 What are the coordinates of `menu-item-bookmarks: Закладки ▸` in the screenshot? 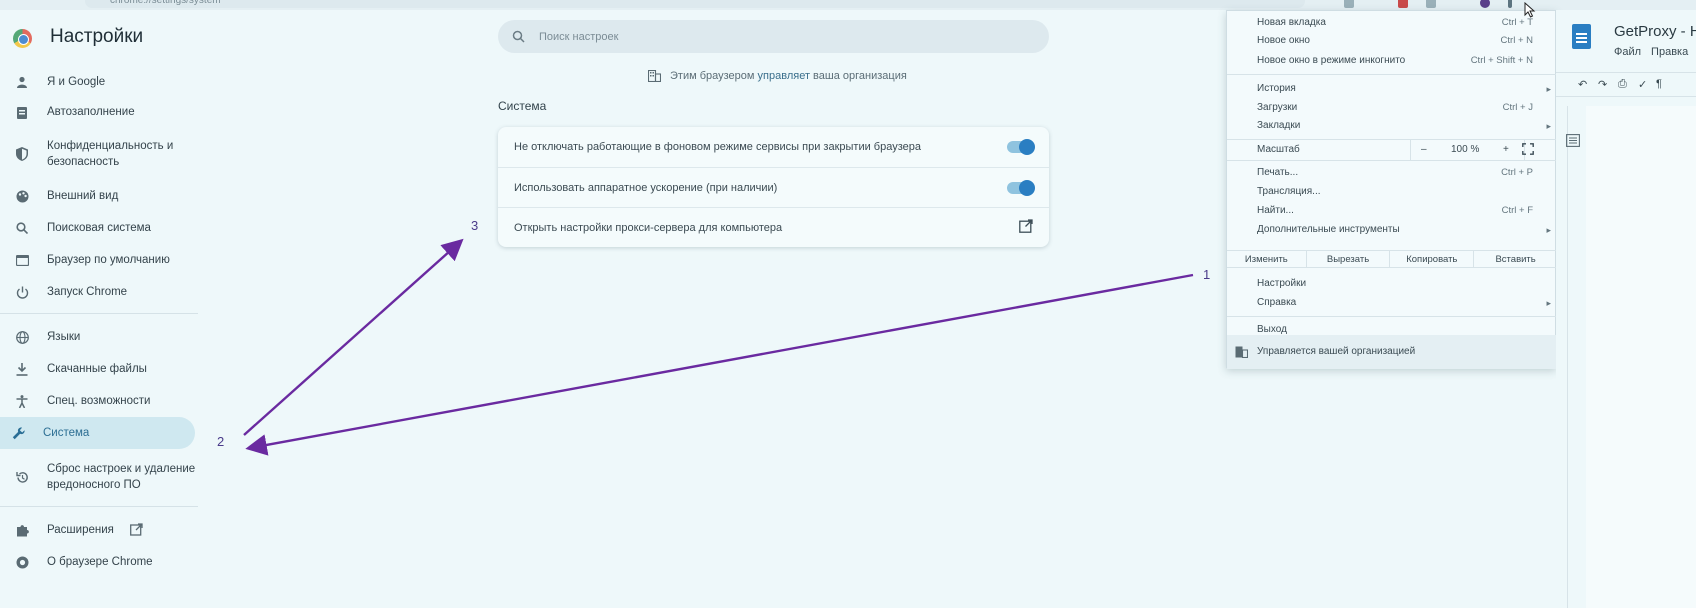 It's located at (1392, 126).